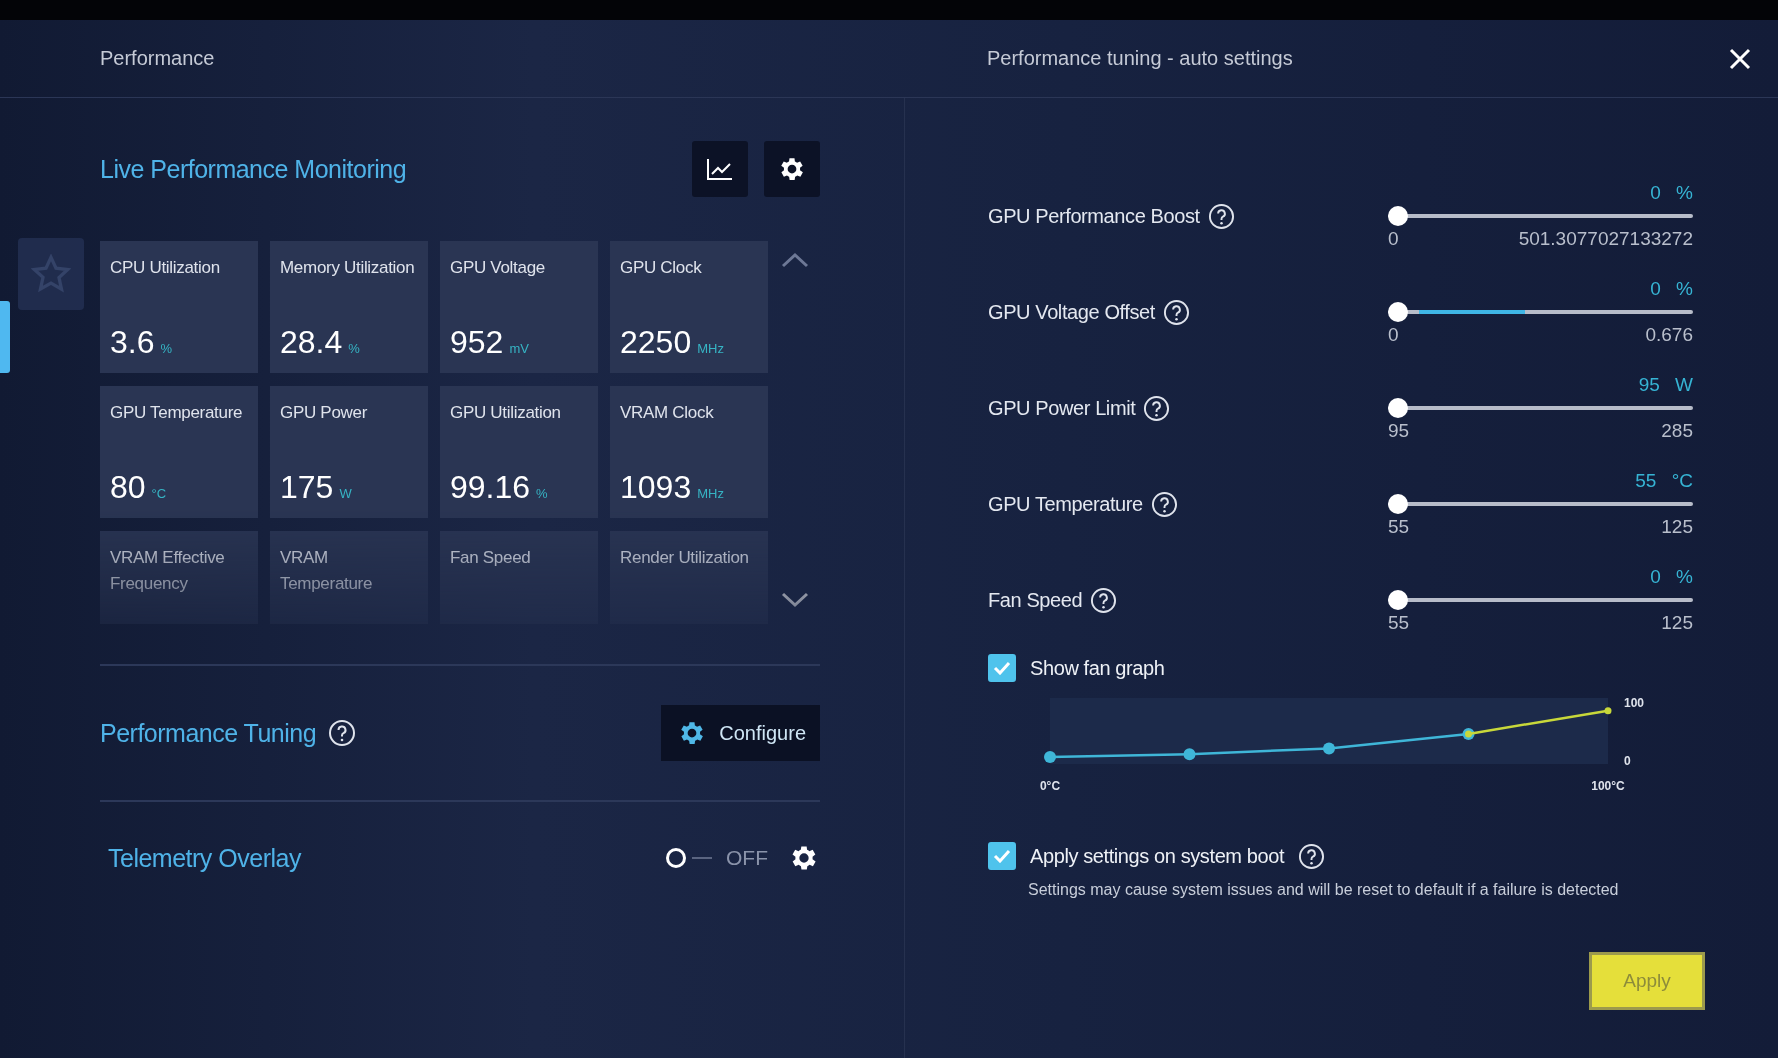  I want to click on configure-button: Configure, so click(740, 733).